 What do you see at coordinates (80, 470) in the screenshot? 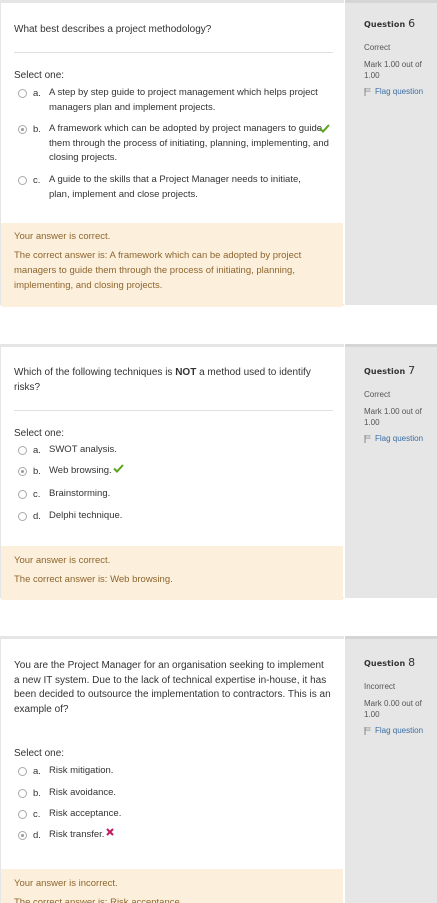
I see `option-label-text: Web browsing.` at bounding box center [80, 470].